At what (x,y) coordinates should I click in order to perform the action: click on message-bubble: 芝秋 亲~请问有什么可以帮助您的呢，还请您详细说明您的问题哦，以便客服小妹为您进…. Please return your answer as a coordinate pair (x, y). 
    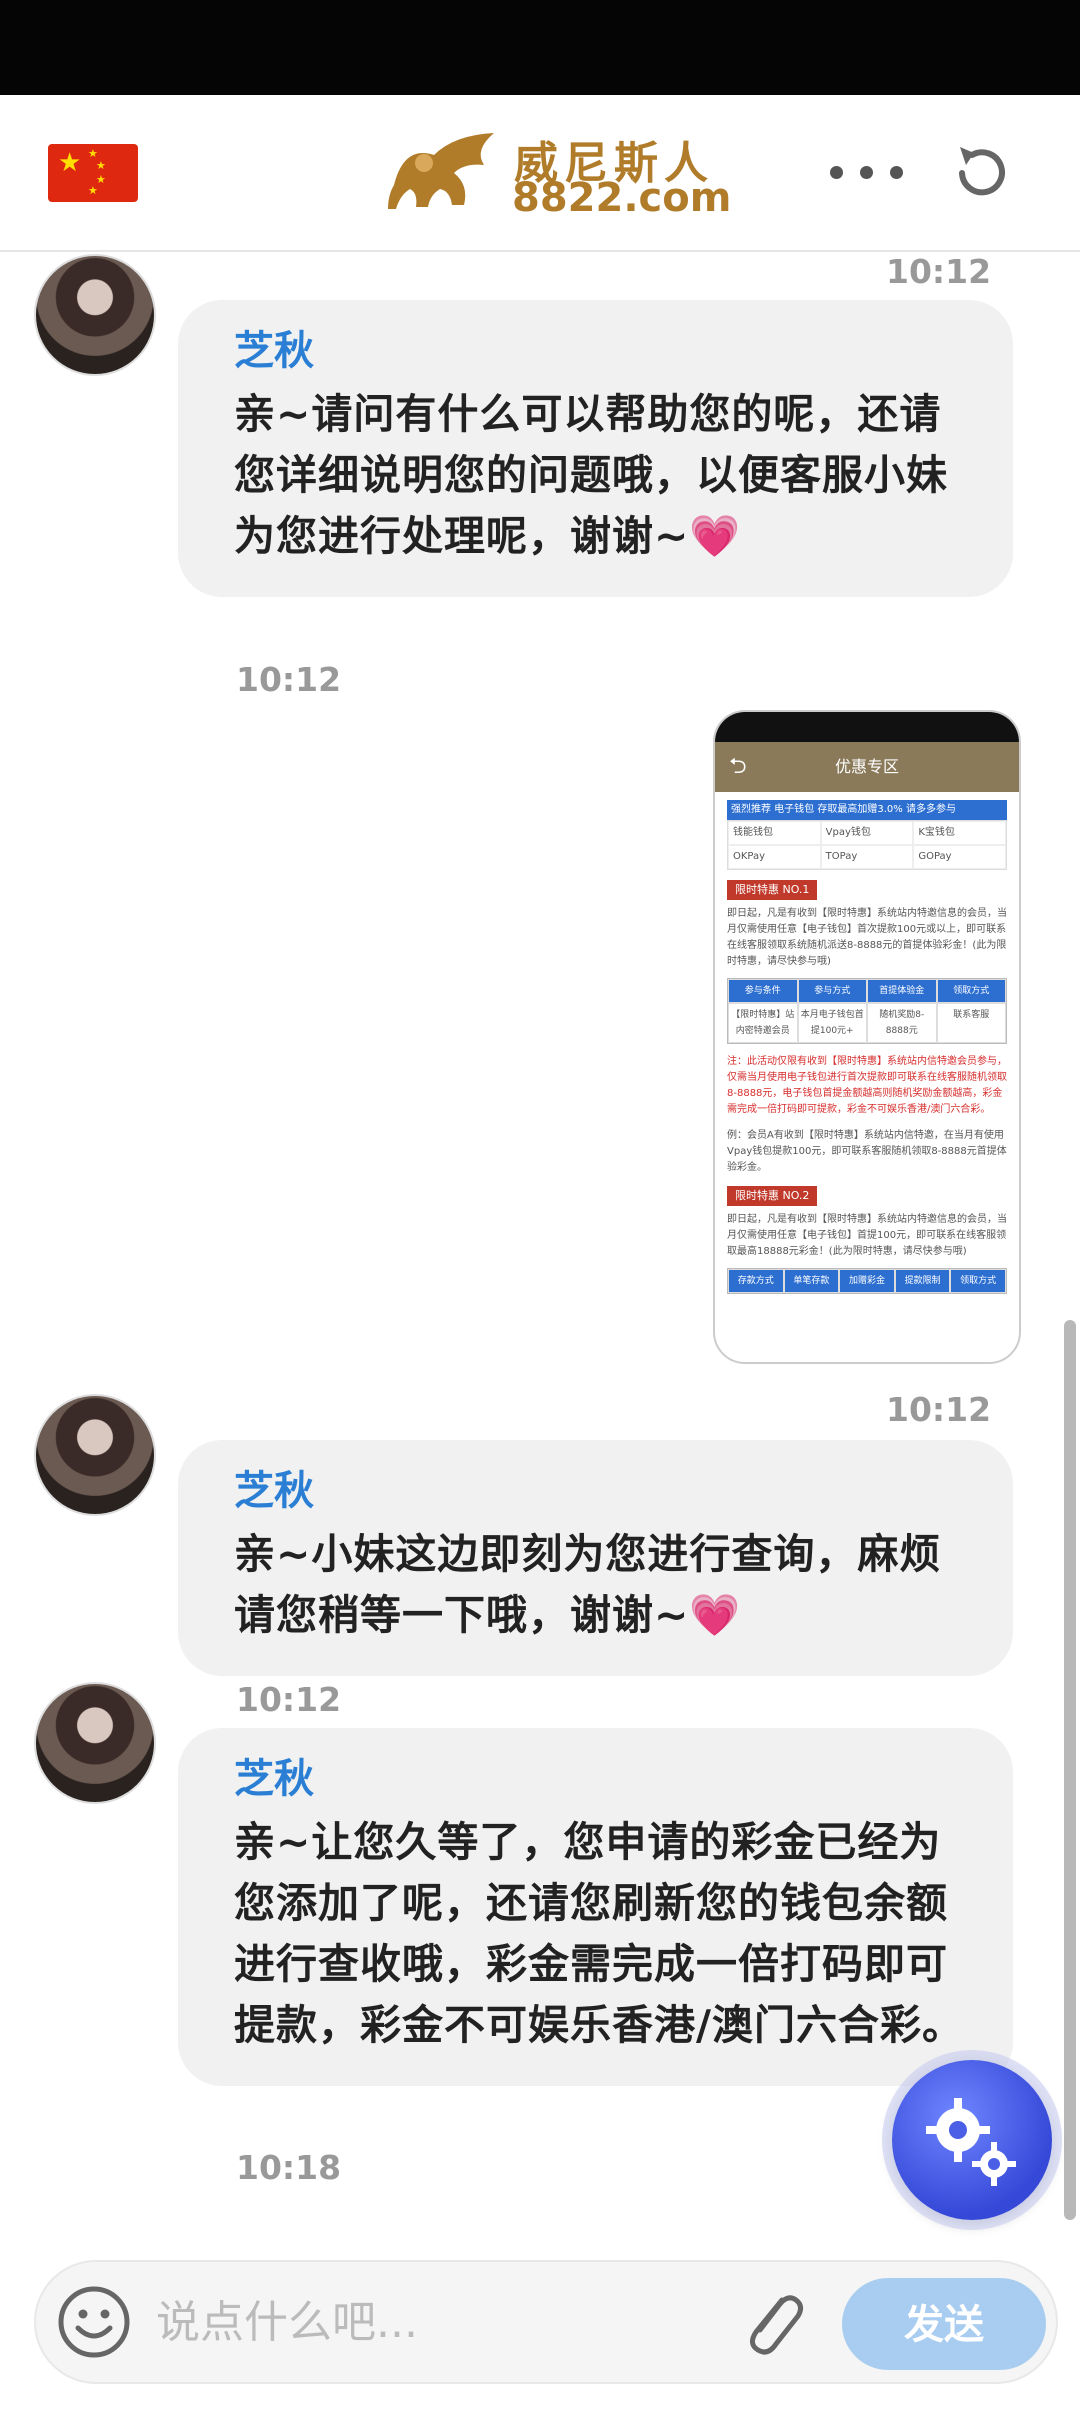
    Looking at the image, I should click on (595, 448).